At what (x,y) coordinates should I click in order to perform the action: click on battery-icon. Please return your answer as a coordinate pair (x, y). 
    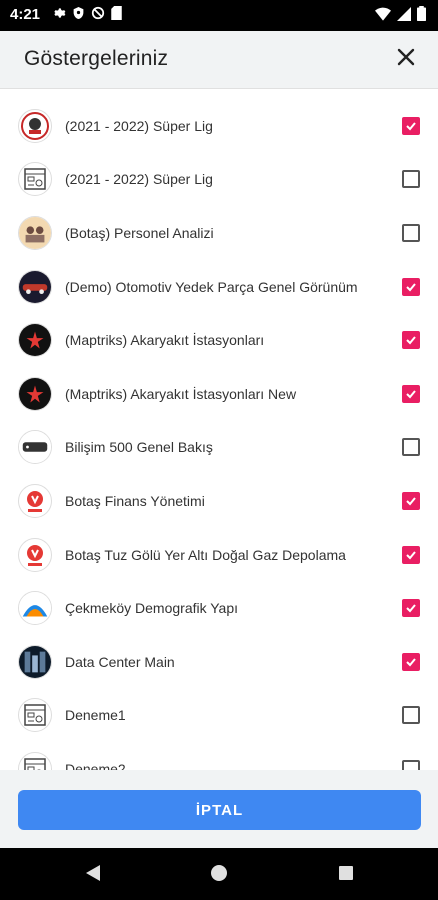
    Looking at the image, I should click on (421, 13).